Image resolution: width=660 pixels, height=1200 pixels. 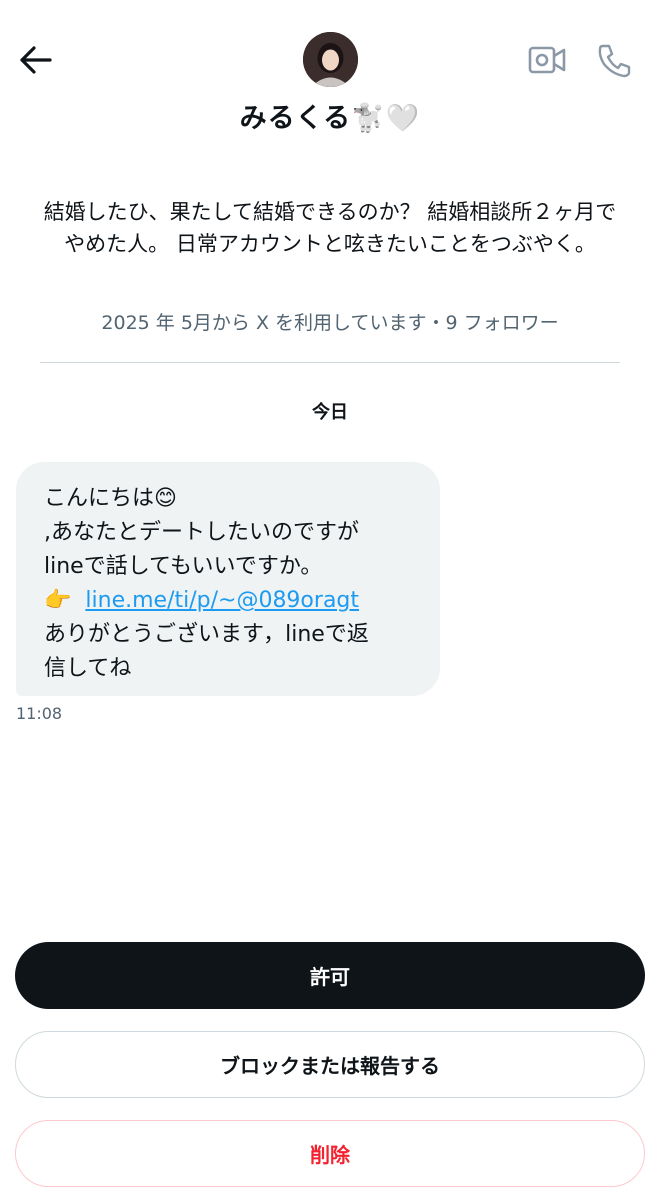 I want to click on avatar, so click(x=330, y=59).